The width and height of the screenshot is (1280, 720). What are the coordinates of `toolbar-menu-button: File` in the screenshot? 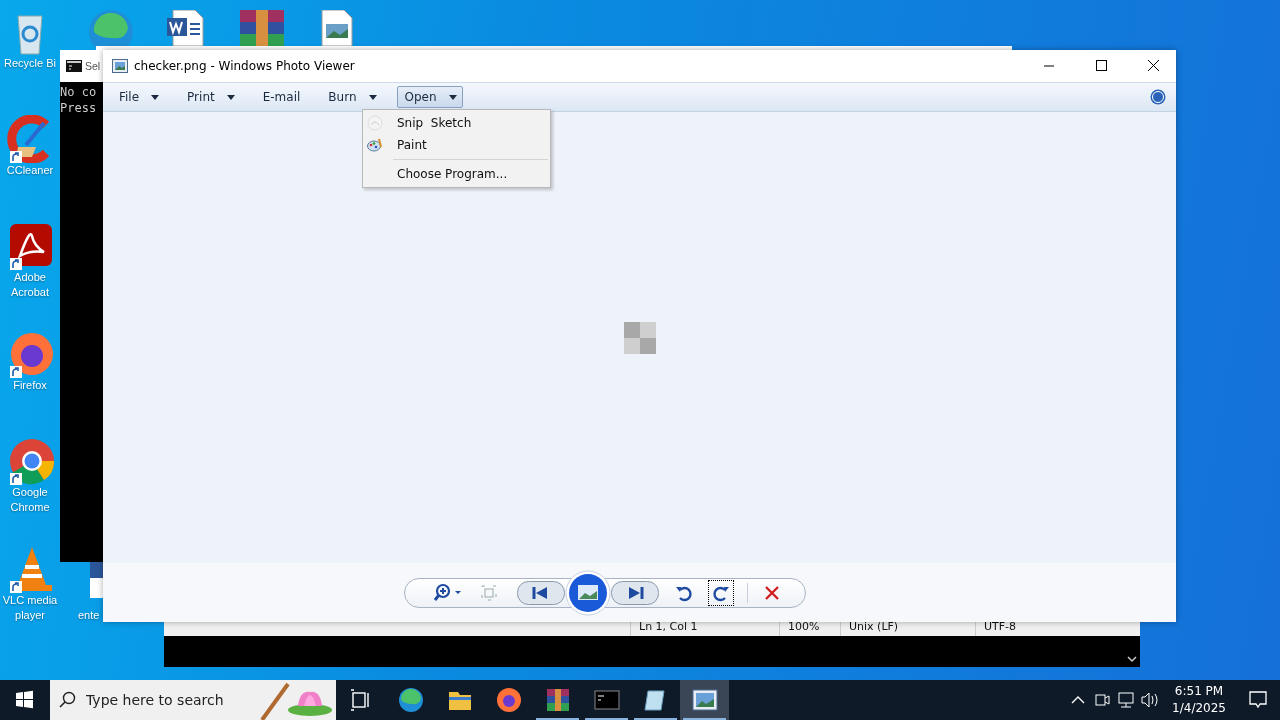 It's located at (138, 97).